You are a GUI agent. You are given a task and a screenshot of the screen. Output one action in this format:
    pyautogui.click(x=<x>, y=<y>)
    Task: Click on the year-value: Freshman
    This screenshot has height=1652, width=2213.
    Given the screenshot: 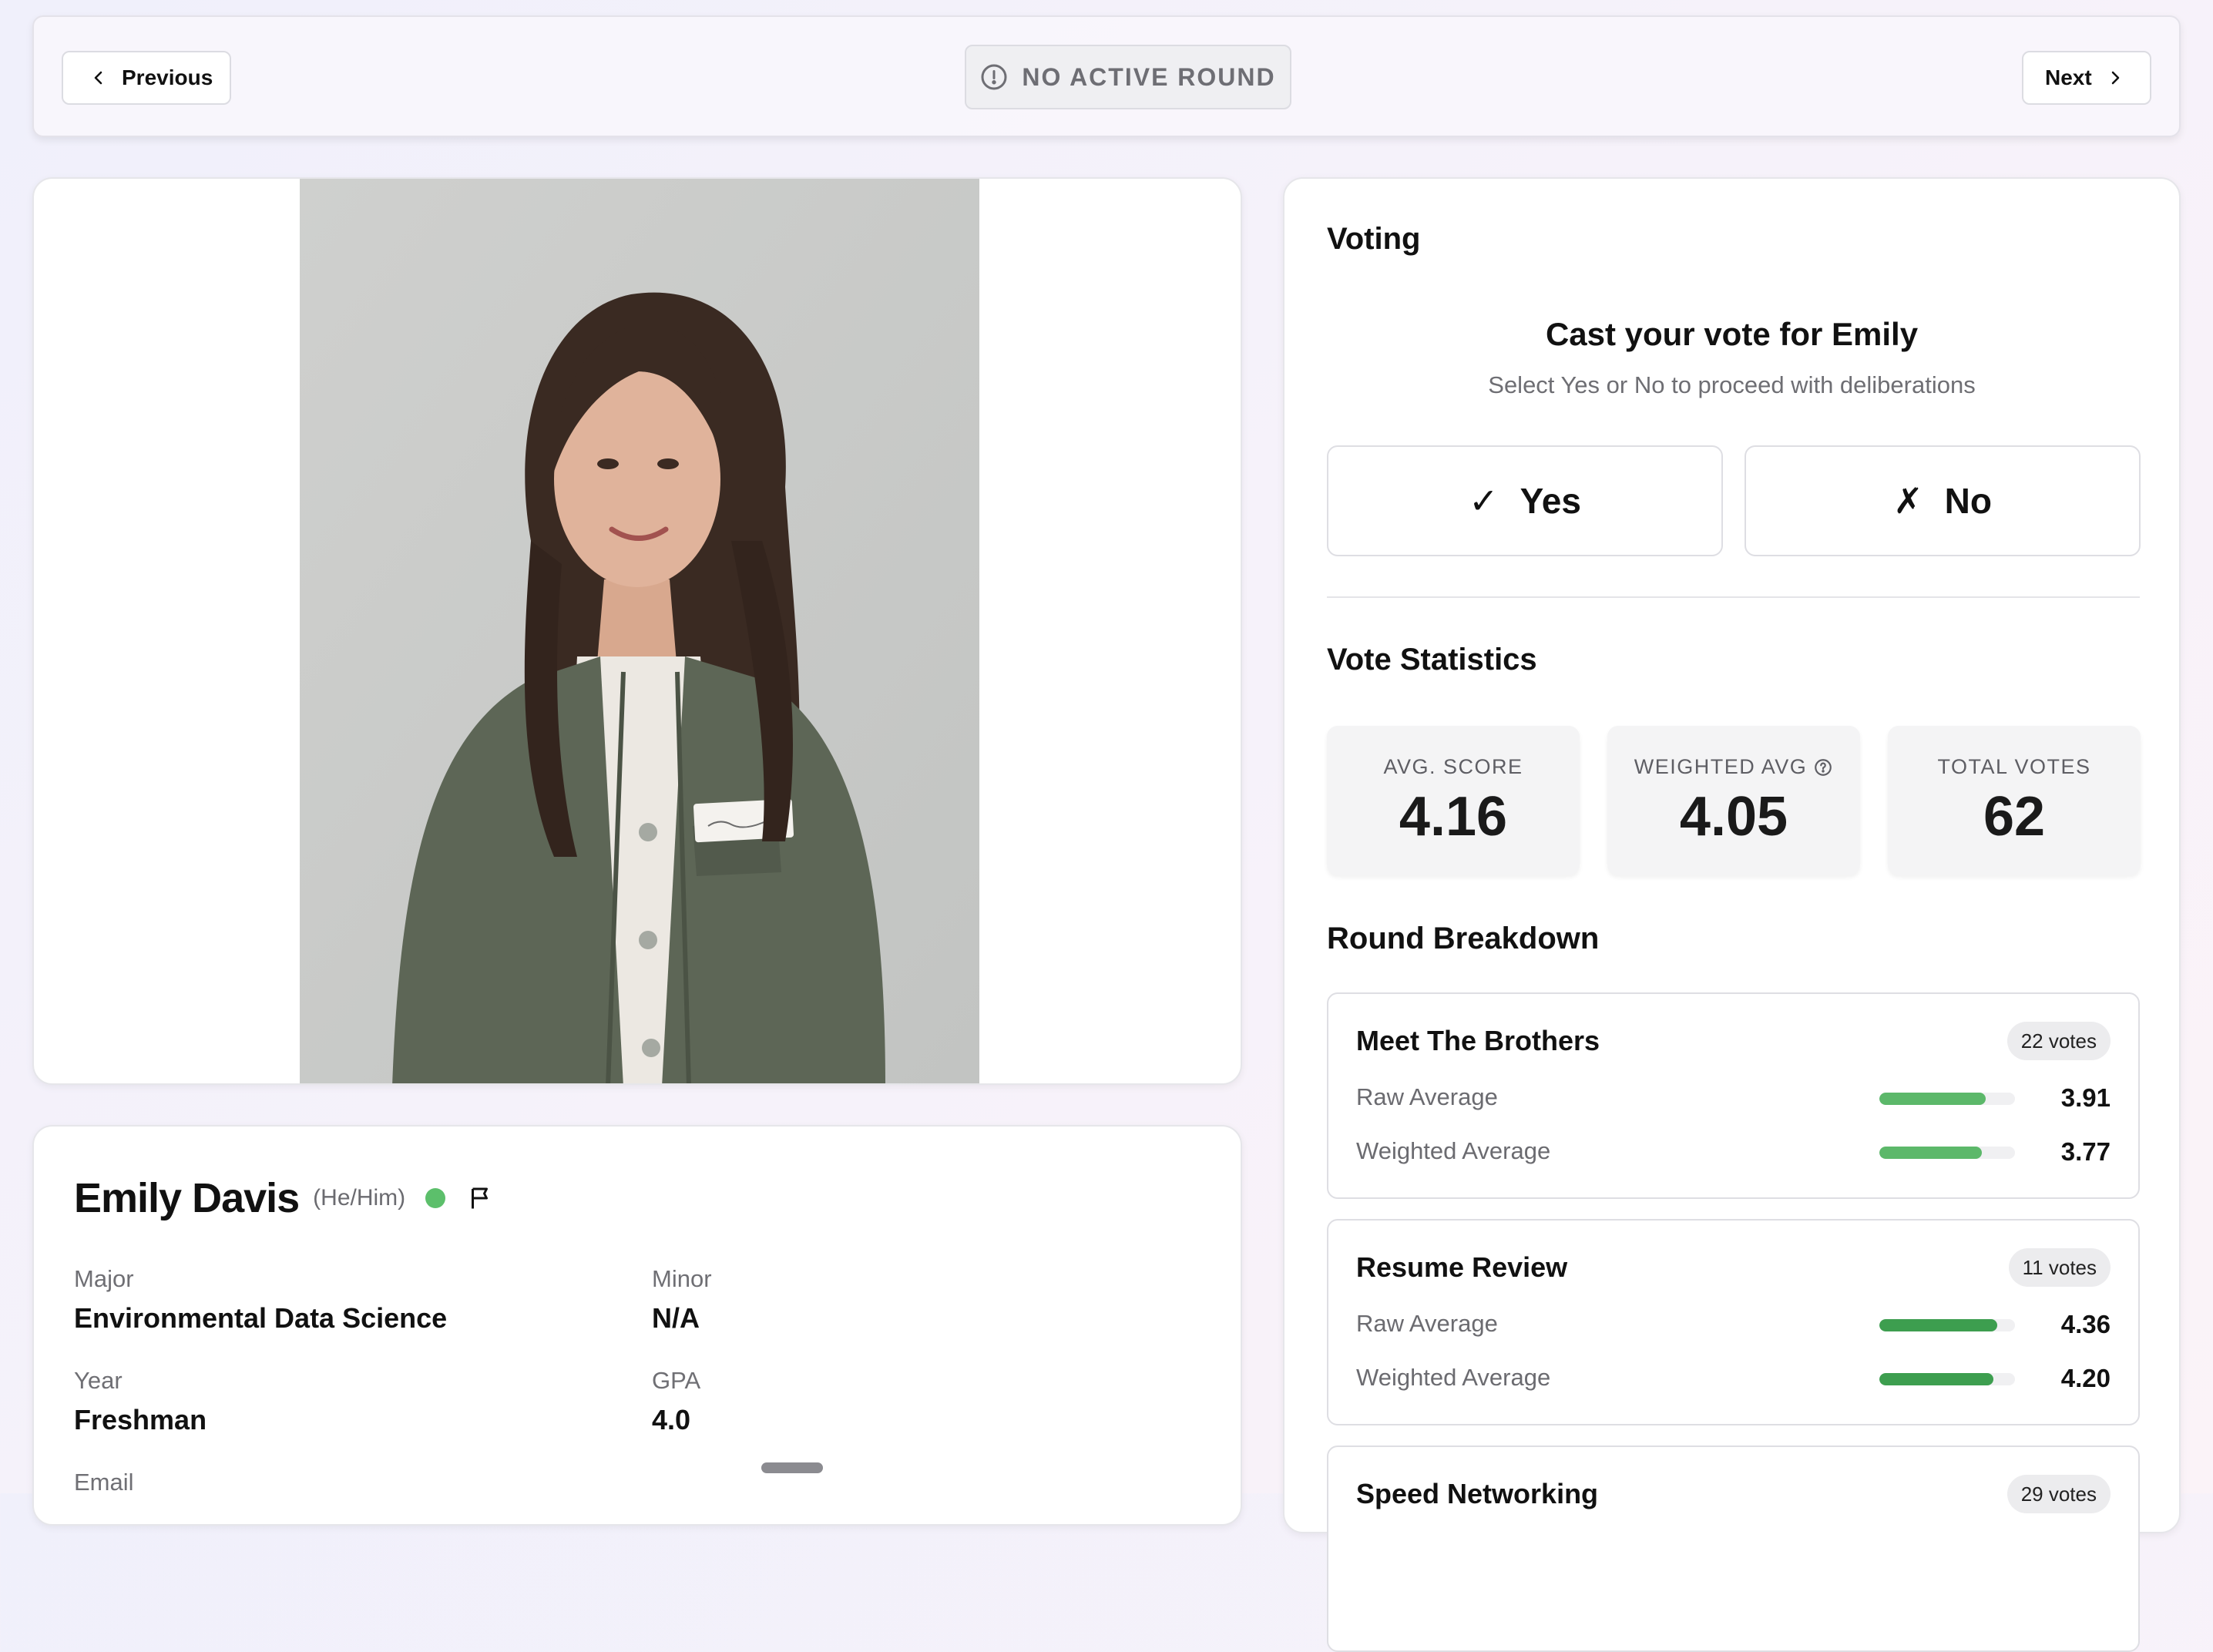 What is the action you would take?
    pyautogui.click(x=140, y=1420)
    